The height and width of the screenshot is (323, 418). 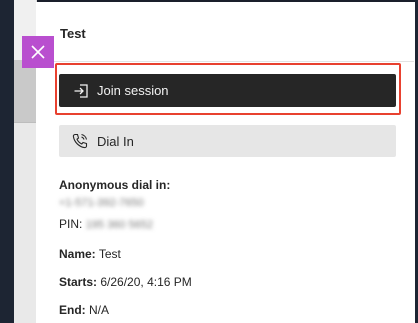 I want to click on pin-row: PIN: 195 360 5652, so click(x=106, y=224).